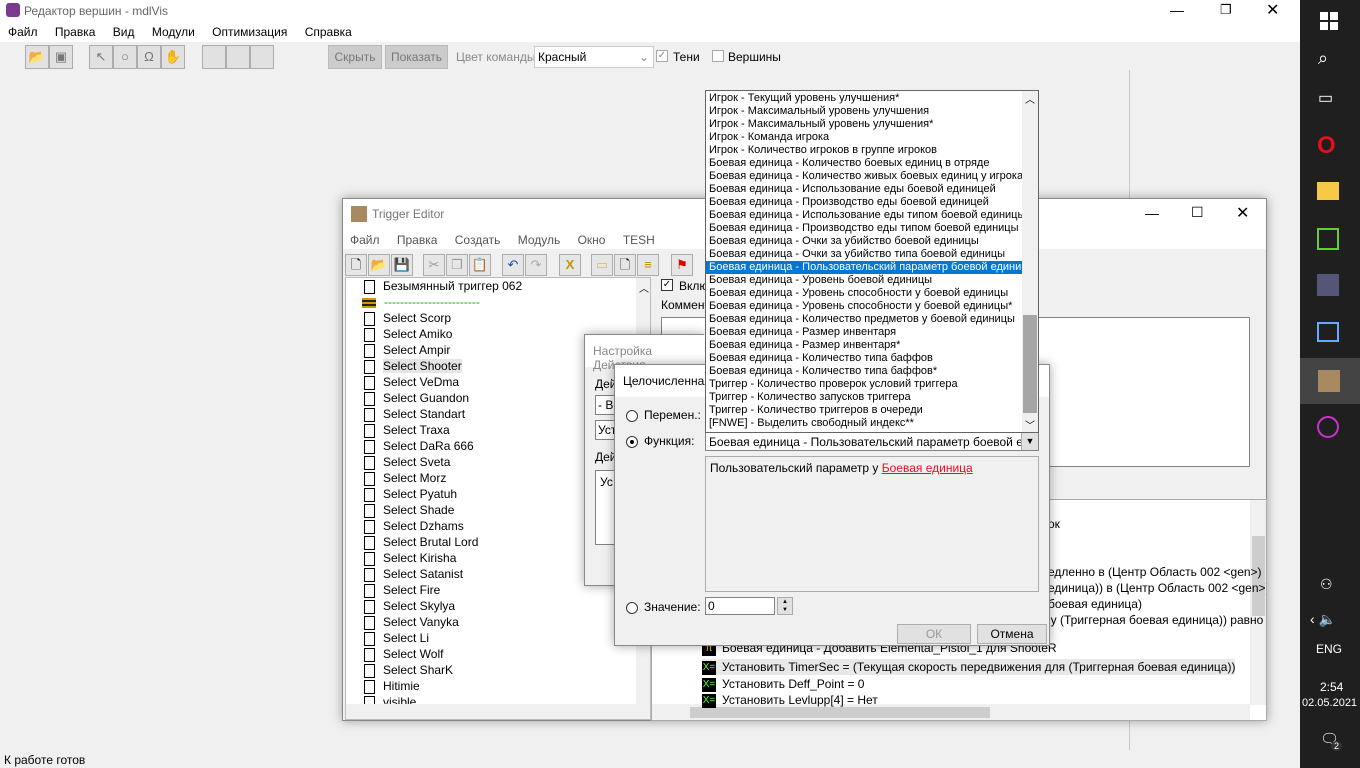 This screenshot has width=1360, height=768. Describe the element at coordinates (1329, 649) in the screenshot. I see `language-indicator: ENG` at that location.